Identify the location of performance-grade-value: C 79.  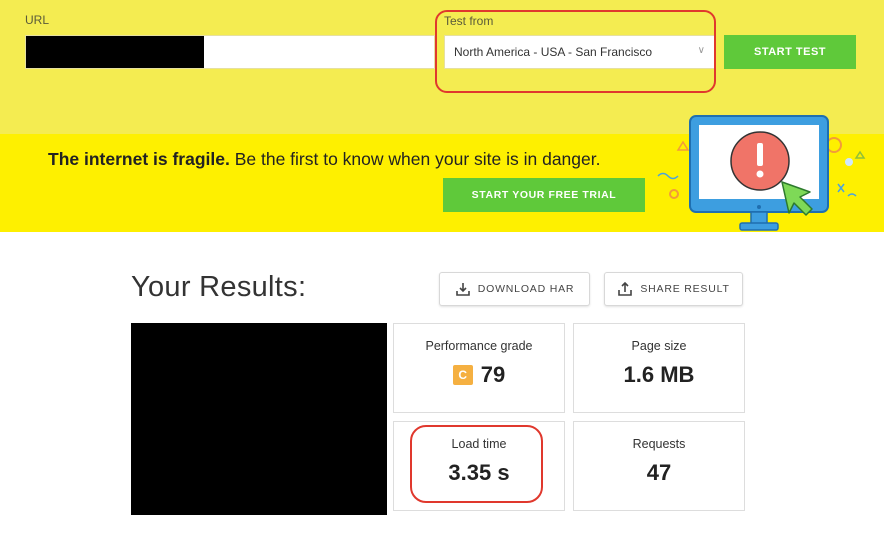
(479, 375).